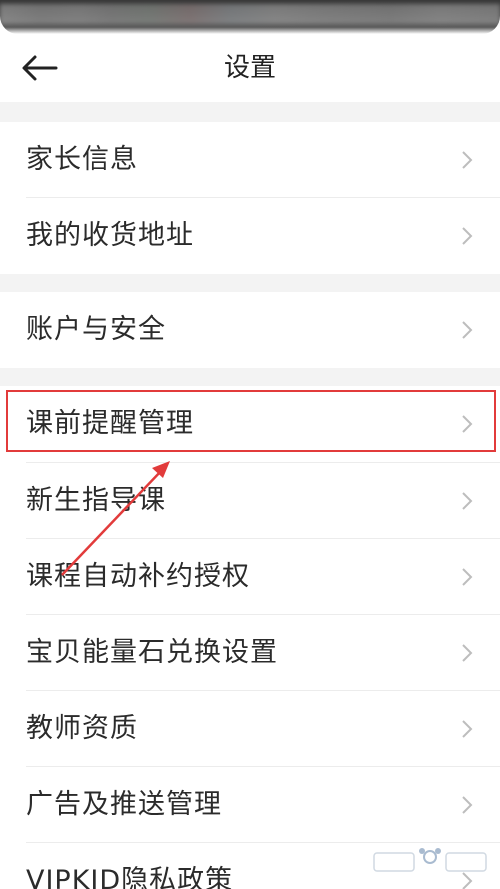  What do you see at coordinates (250, 160) in the screenshot?
I see `settings-item-parent-info: 家长信息` at bounding box center [250, 160].